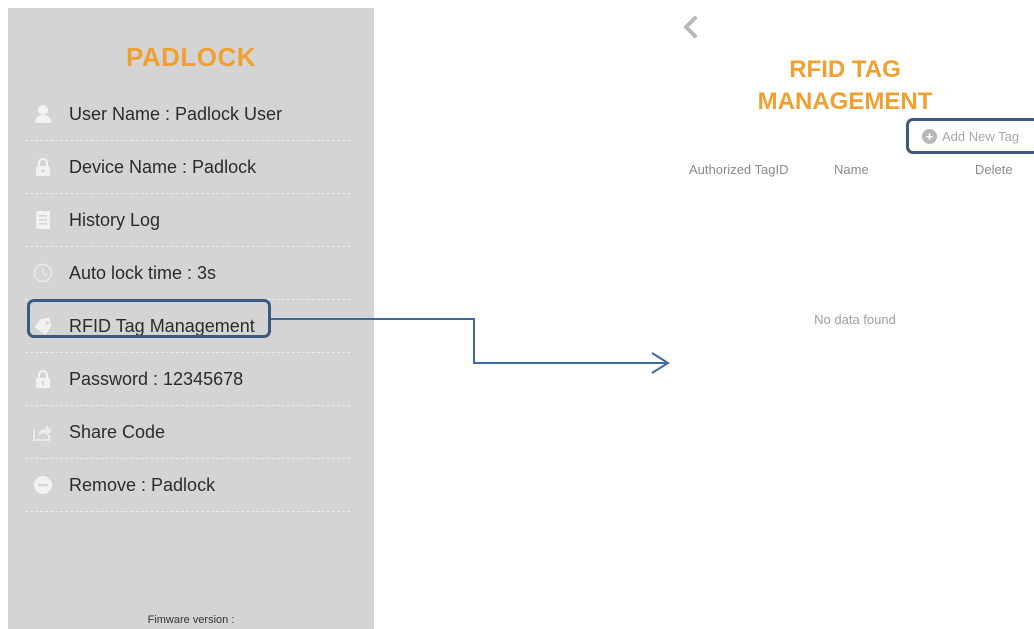  What do you see at coordinates (163, 166) in the screenshot?
I see `menu-item-label: Device Name : Padlock` at bounding box center [163, 166].